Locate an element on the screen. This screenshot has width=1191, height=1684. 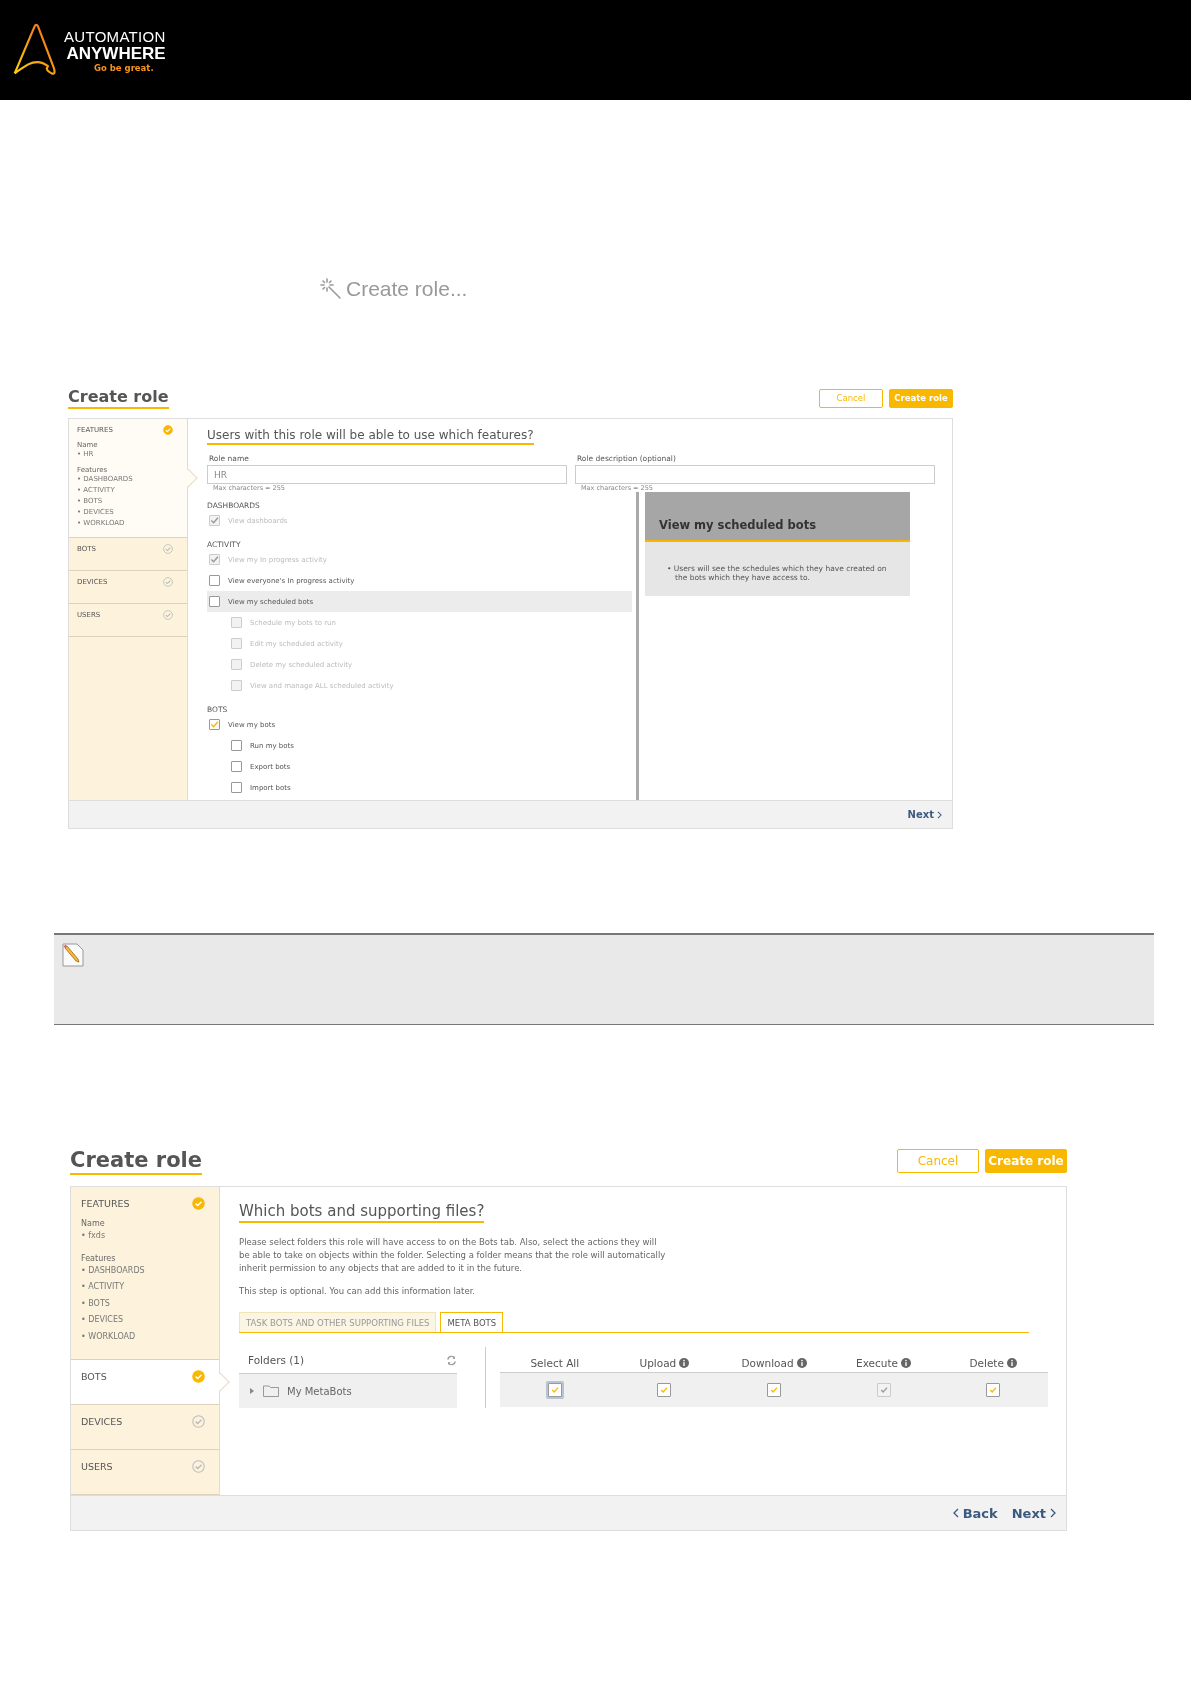
sidebar-item-label: BOTS is located at coordinates (94, 1376).